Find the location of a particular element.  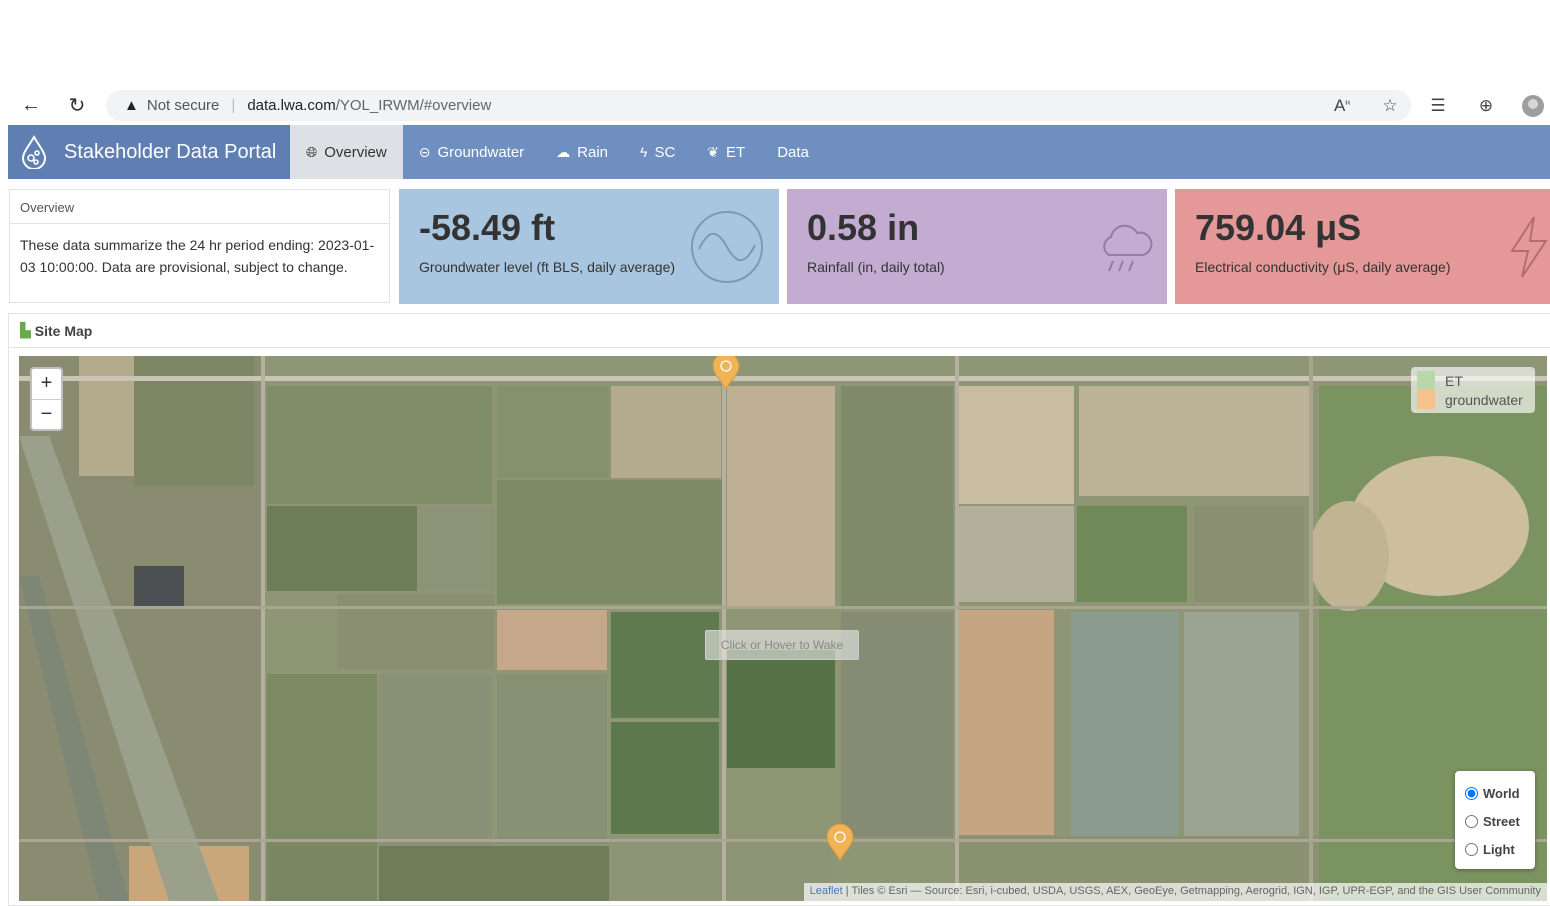

wave-icon: ⊝ is located at coordinates (424, 151).